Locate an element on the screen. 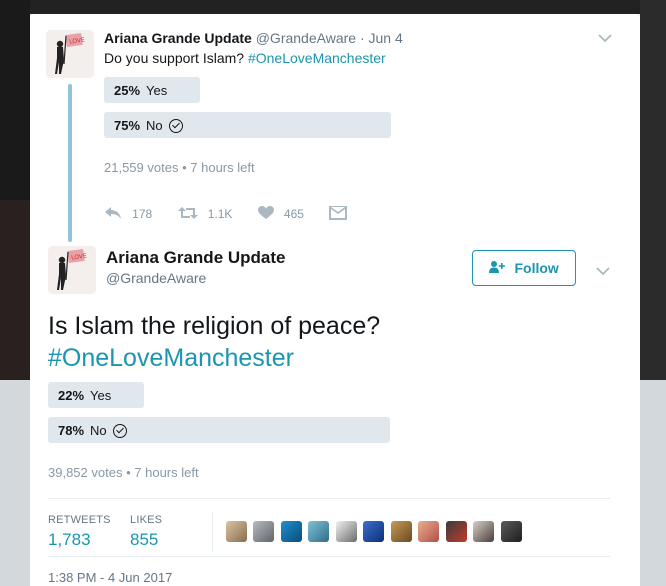 The height and width of the screenshot is (586, 666). poll-percent: 78% is located at coordinates (71, 430).